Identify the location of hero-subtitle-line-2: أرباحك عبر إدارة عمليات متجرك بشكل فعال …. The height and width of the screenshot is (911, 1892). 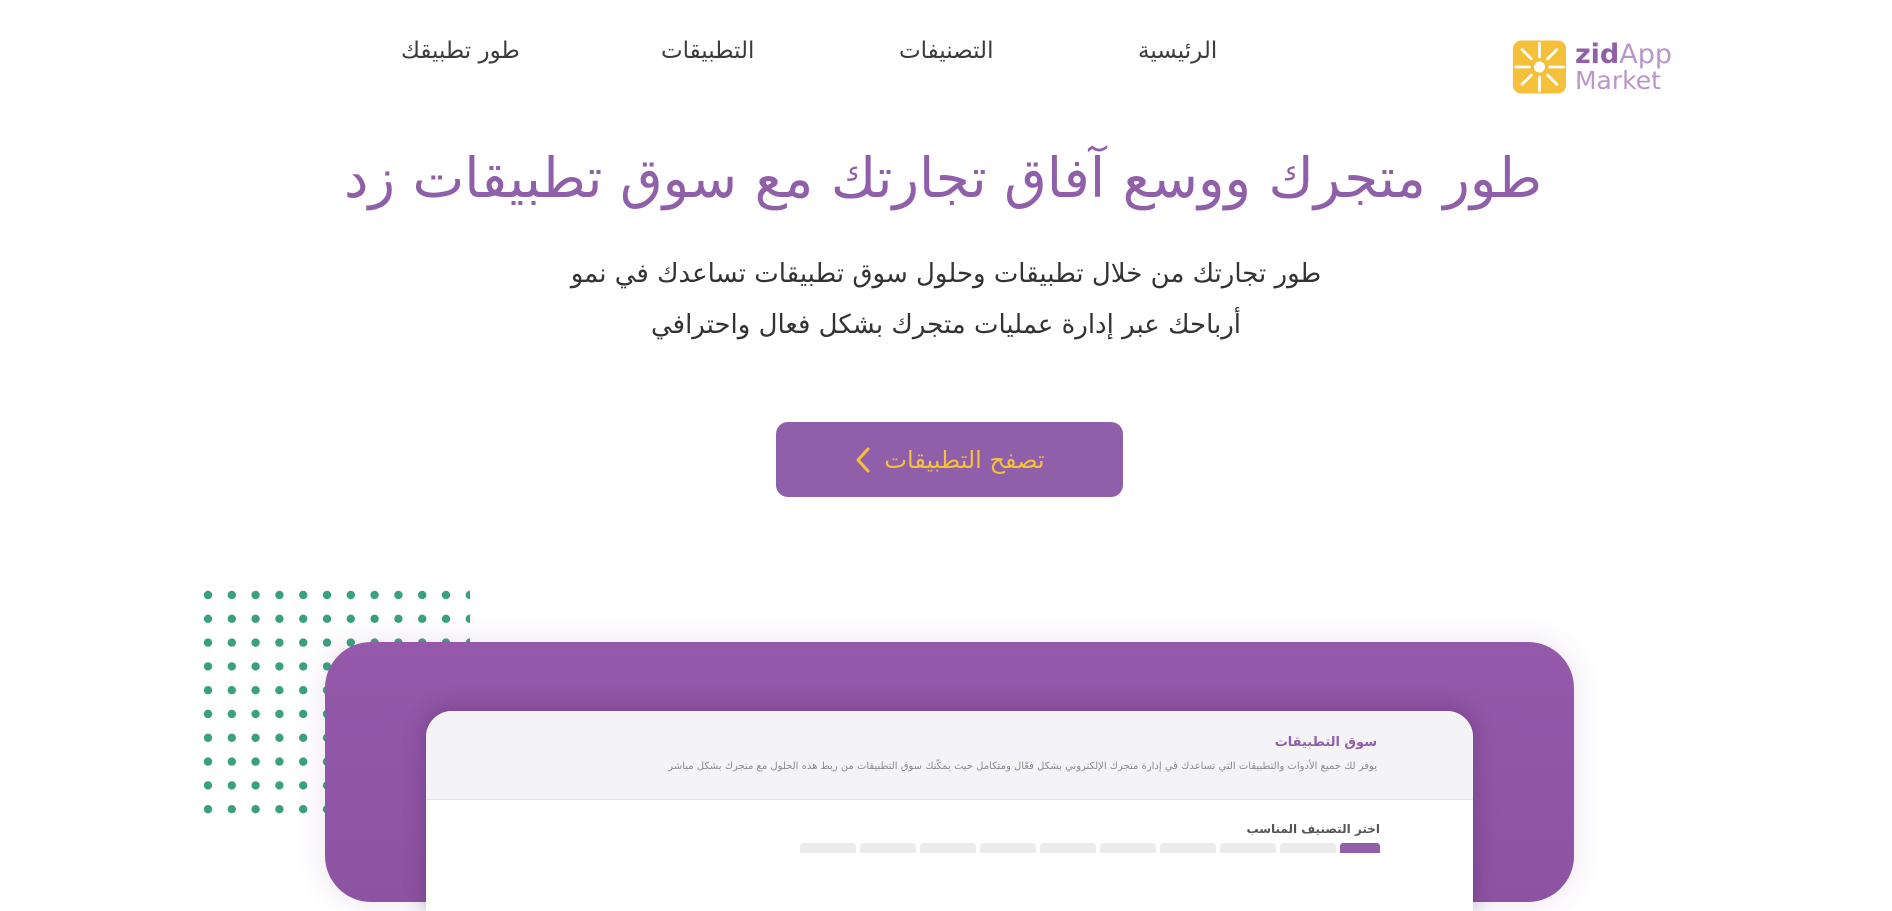
(946, 325).